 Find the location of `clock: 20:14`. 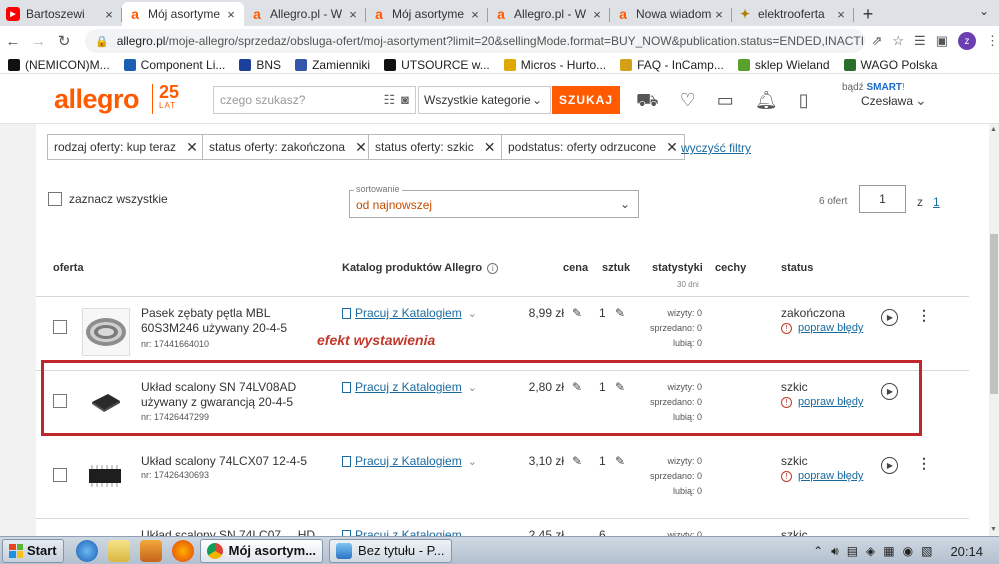

clock: 20:14 is located at coordinates (966, 551).